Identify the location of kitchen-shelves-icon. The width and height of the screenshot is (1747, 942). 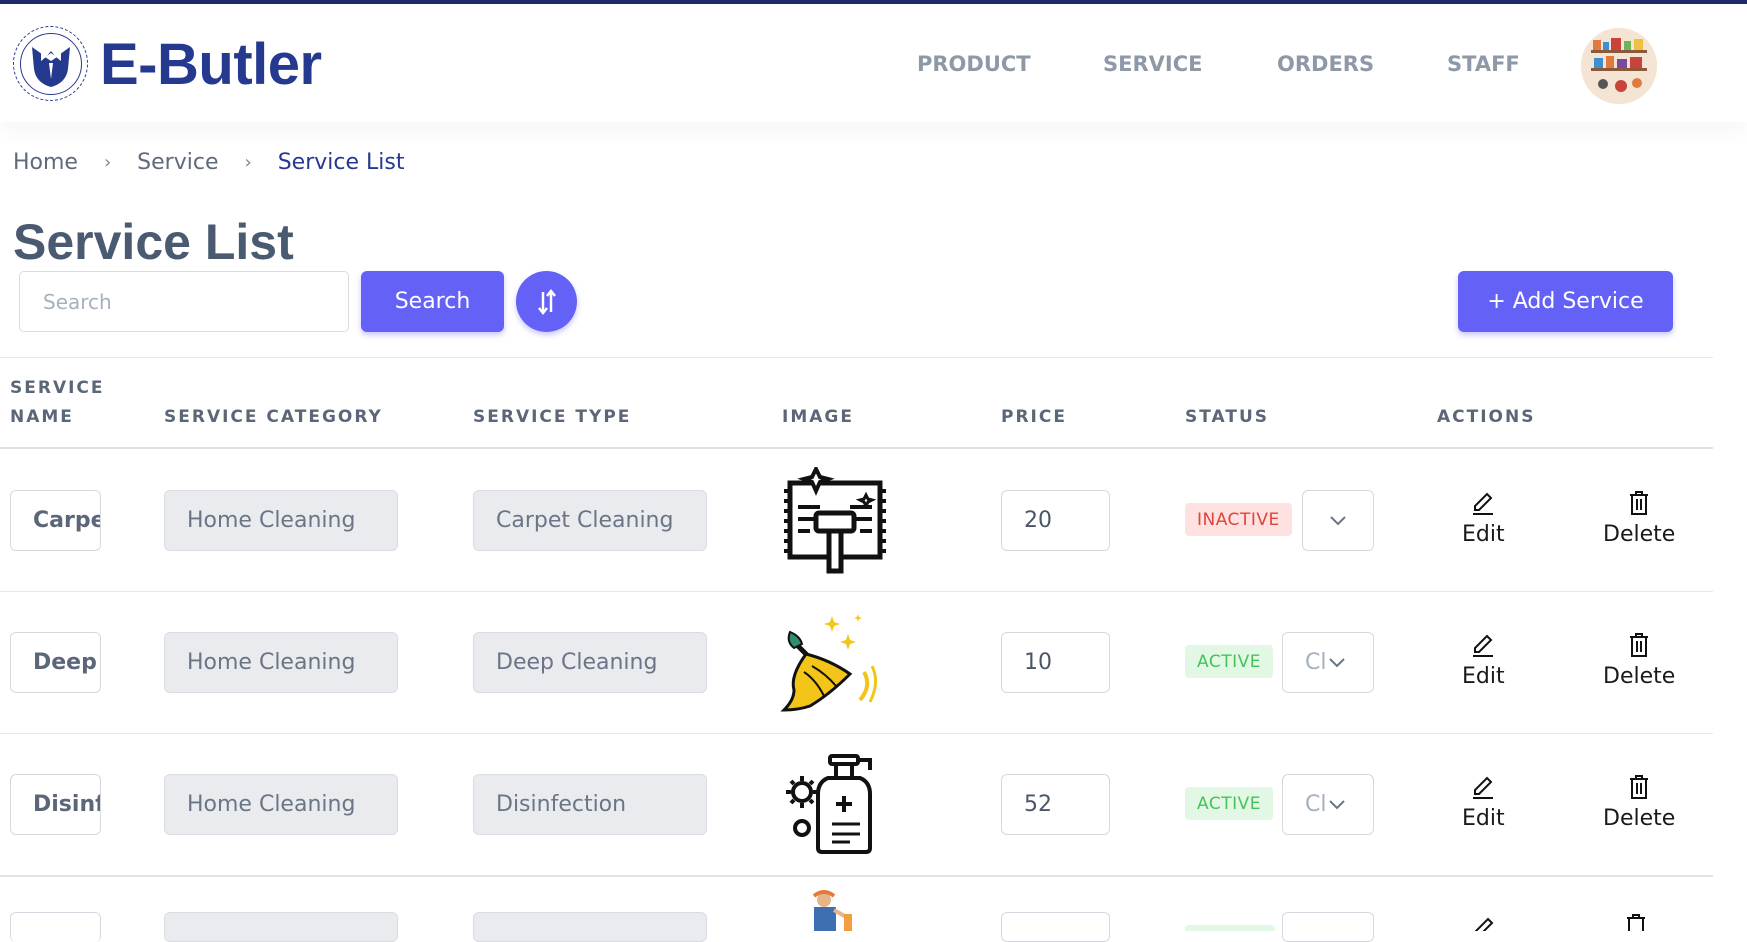
(1619, 66).